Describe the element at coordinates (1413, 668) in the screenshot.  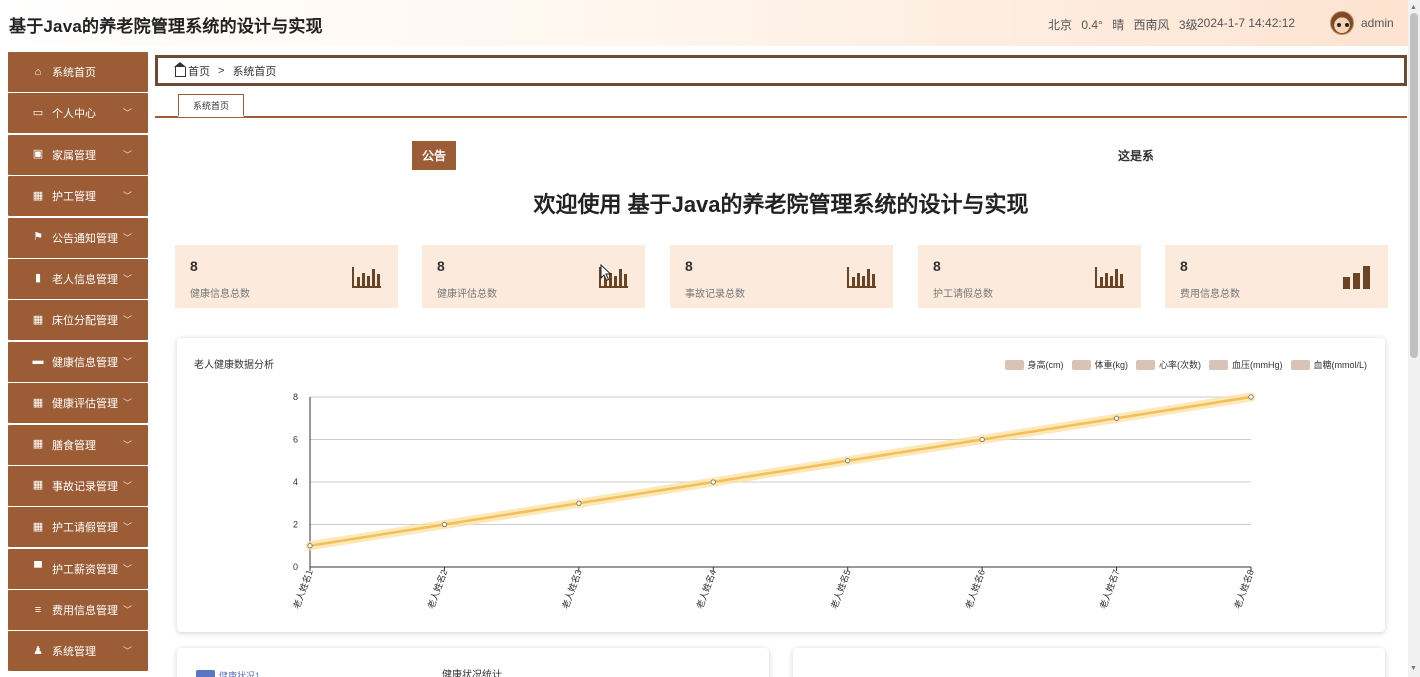
I see `scroll-down-icon: ▼` at that location.